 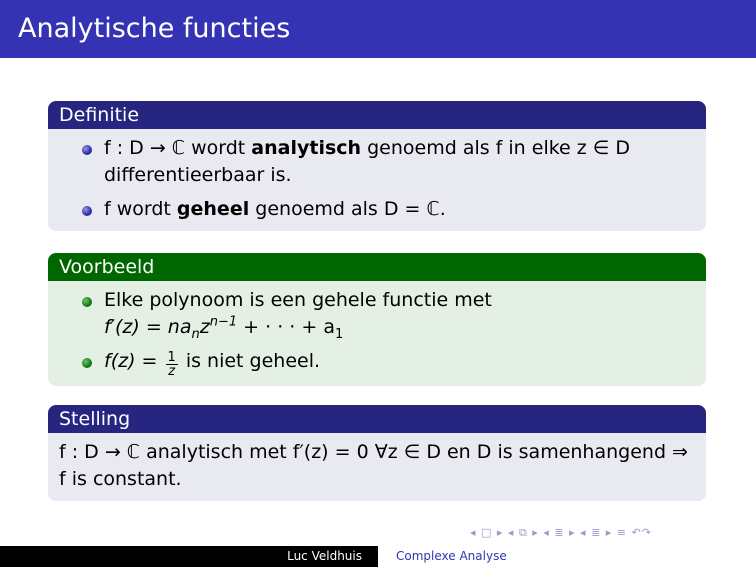 What do you see at coordinates (224, 328) in the screenshot?
I see `derivative-formula: f′(z) = nanzn−1 + · · · + a1` at bounding box center [224, 328].